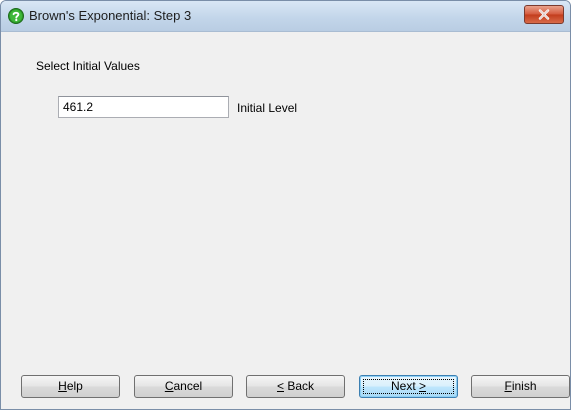 This screenshot has height=410, width=571. Describe the element at coordinates (74, 386) in the screenshot. I see `help-label: elp` at that location.